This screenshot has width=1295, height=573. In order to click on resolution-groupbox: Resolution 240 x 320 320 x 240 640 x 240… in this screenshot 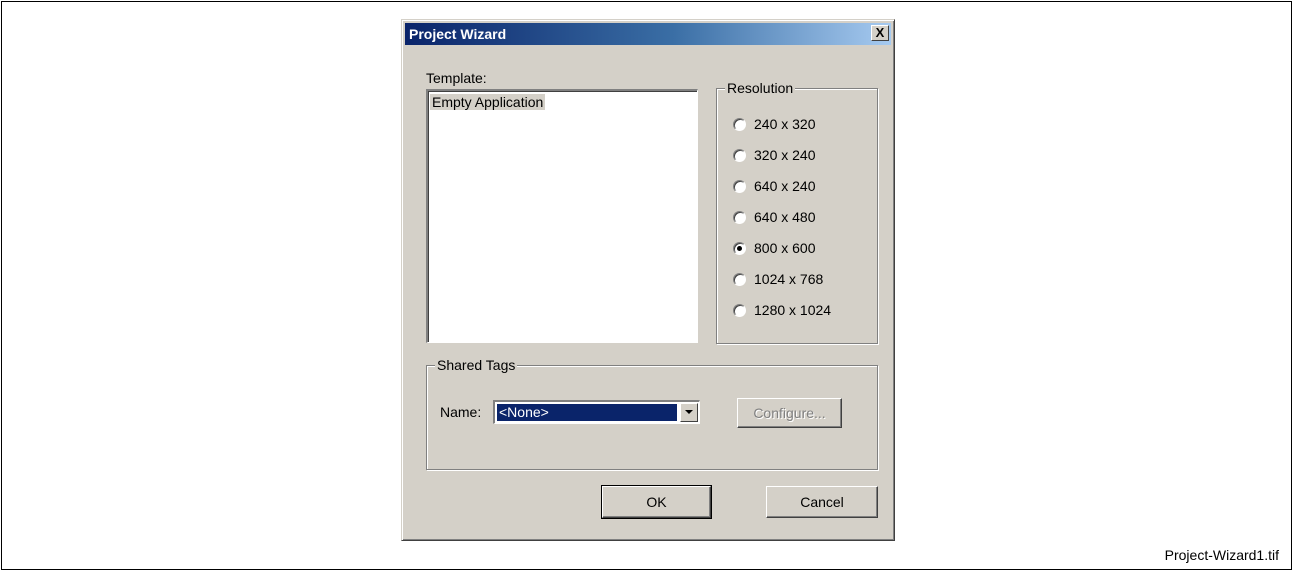, I will do `click(797, 212)`.